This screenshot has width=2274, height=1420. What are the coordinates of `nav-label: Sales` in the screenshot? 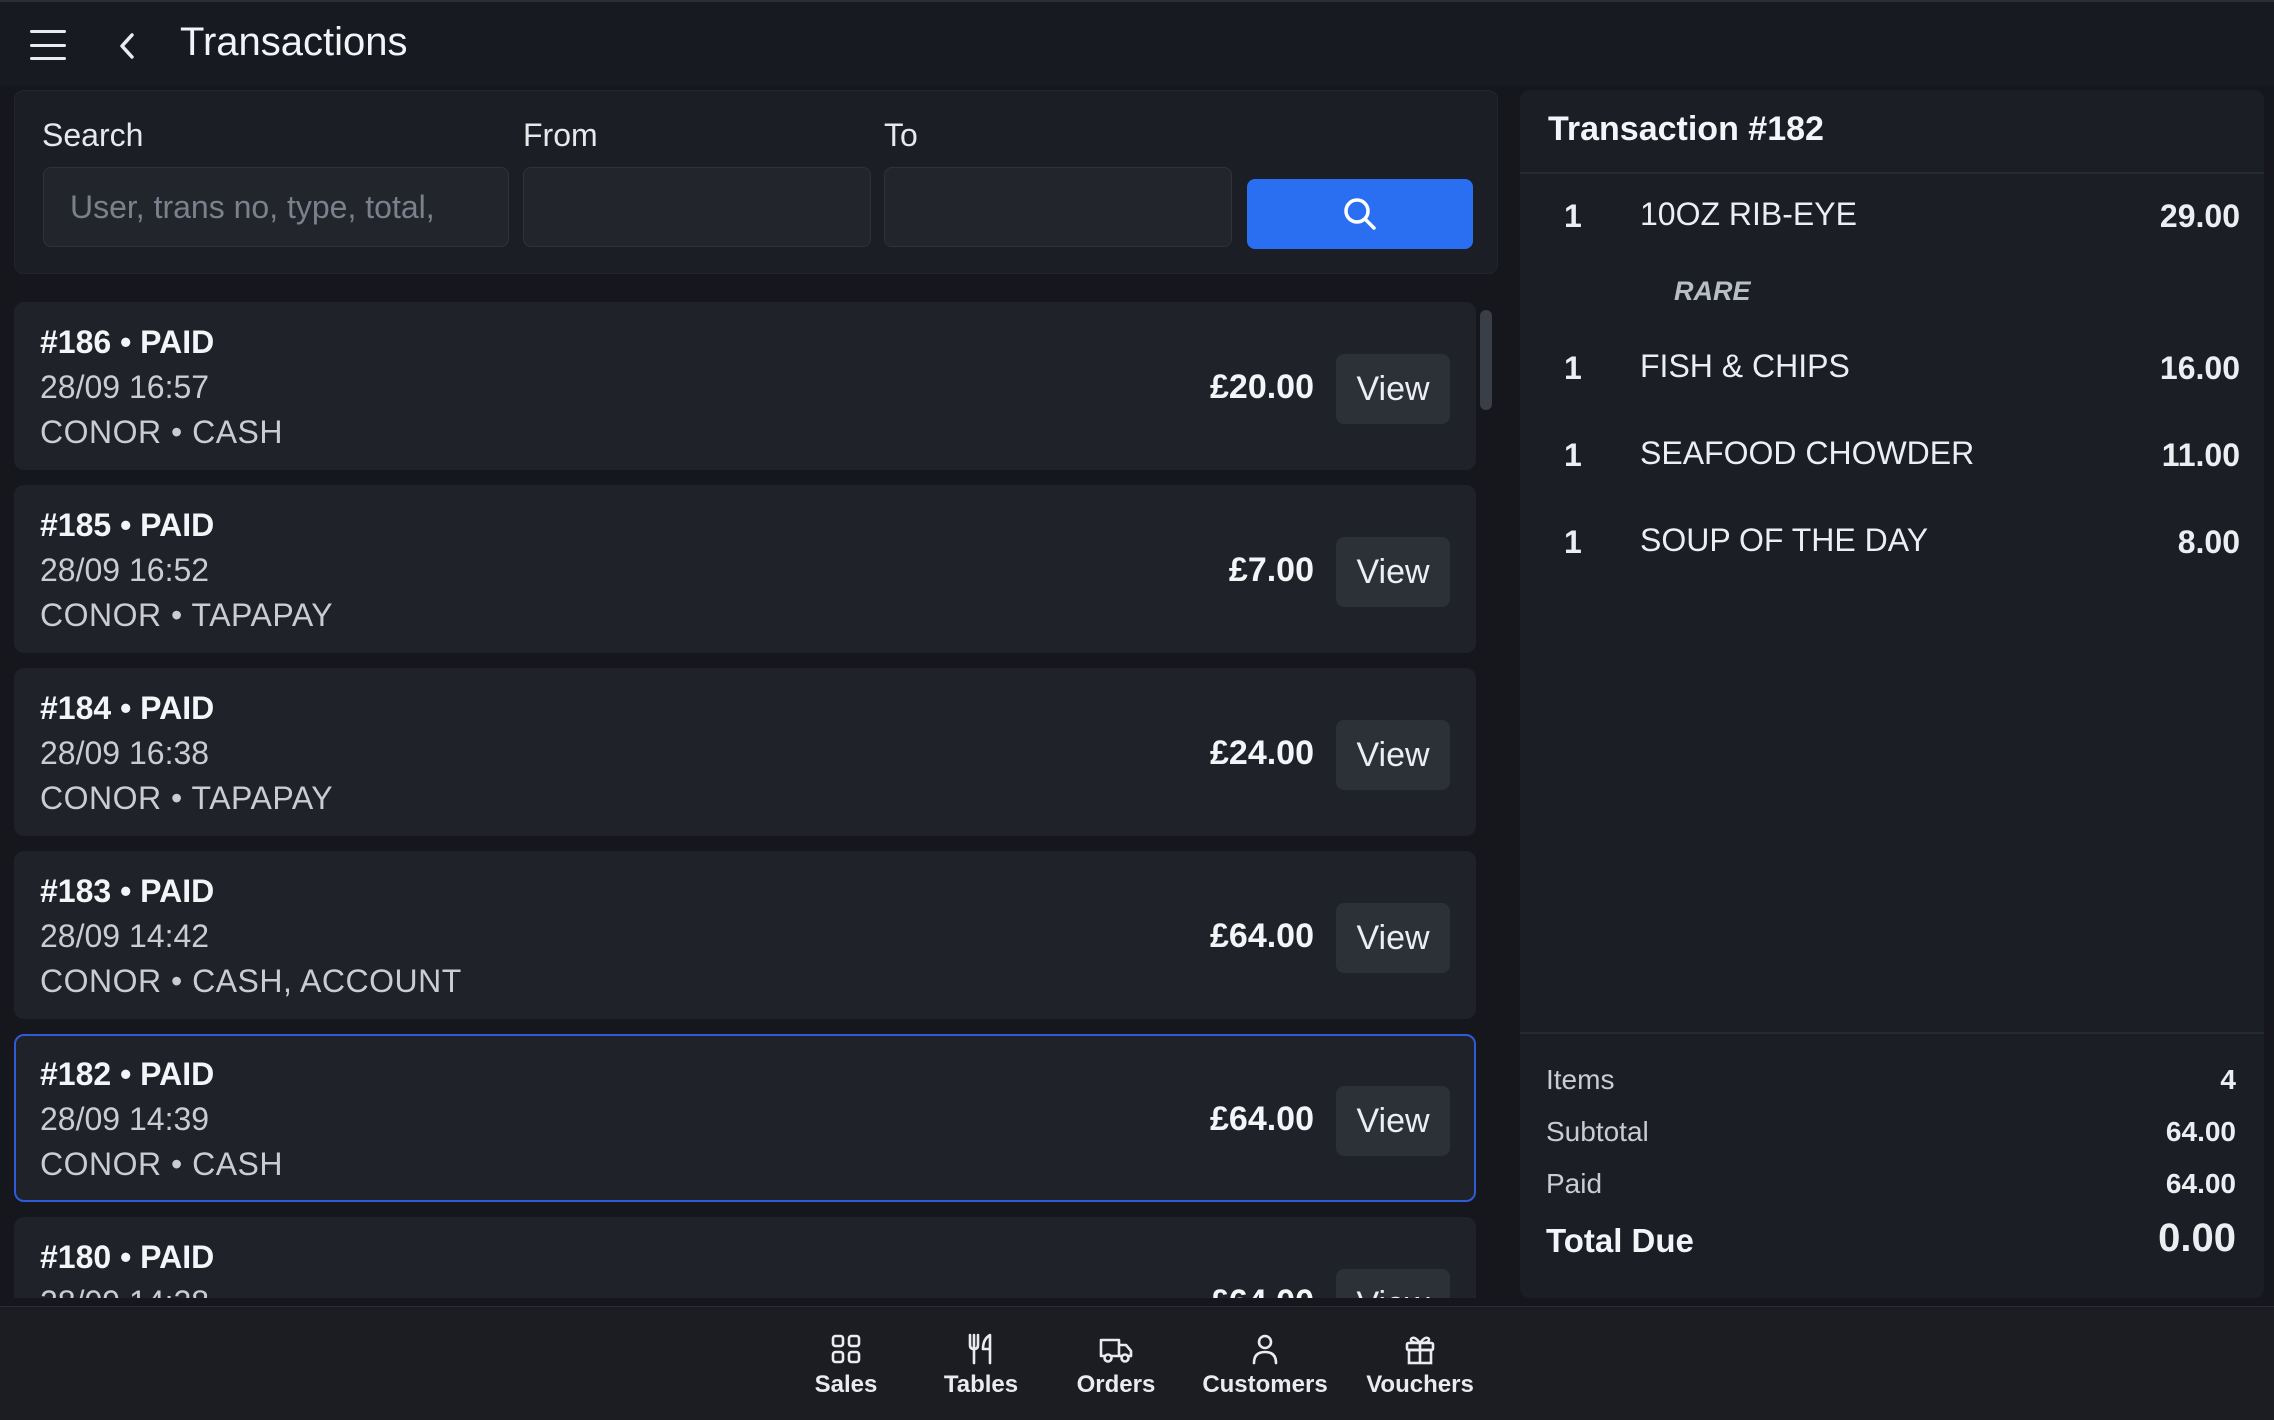 It's located at (846, 1384).